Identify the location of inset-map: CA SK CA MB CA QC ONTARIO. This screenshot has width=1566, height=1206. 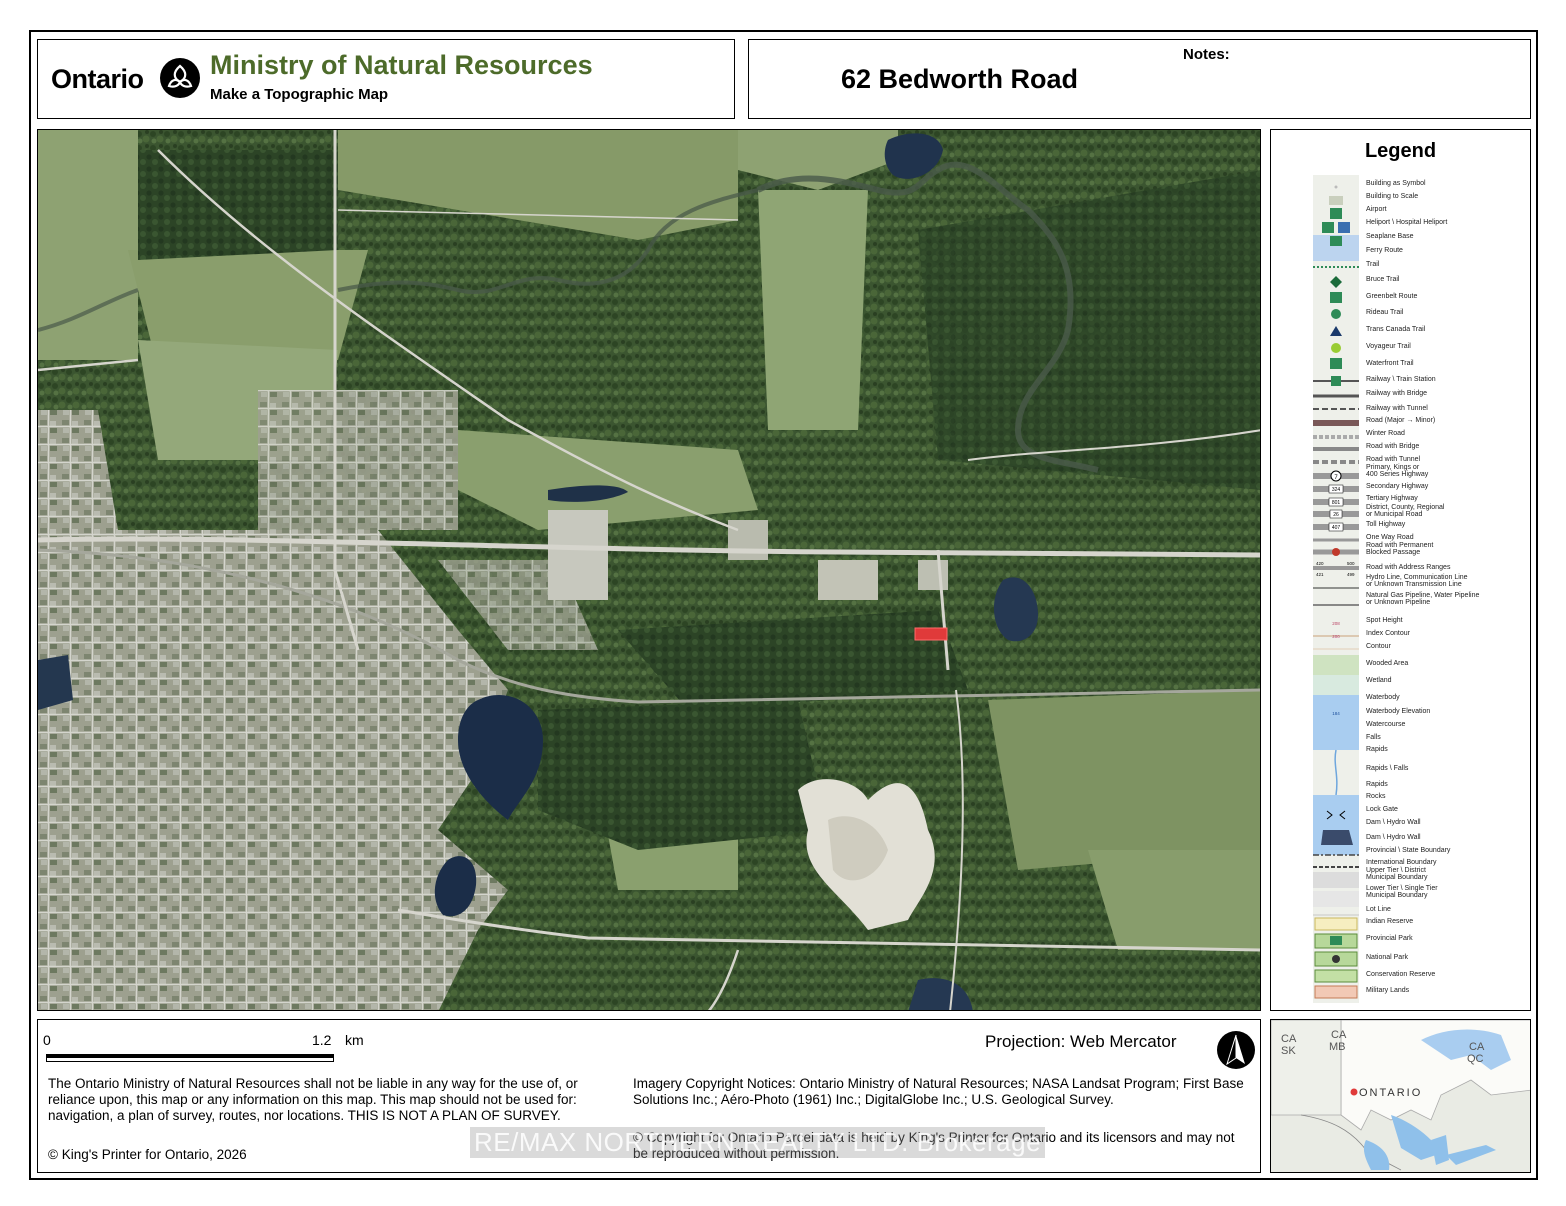
(1400, 1096).